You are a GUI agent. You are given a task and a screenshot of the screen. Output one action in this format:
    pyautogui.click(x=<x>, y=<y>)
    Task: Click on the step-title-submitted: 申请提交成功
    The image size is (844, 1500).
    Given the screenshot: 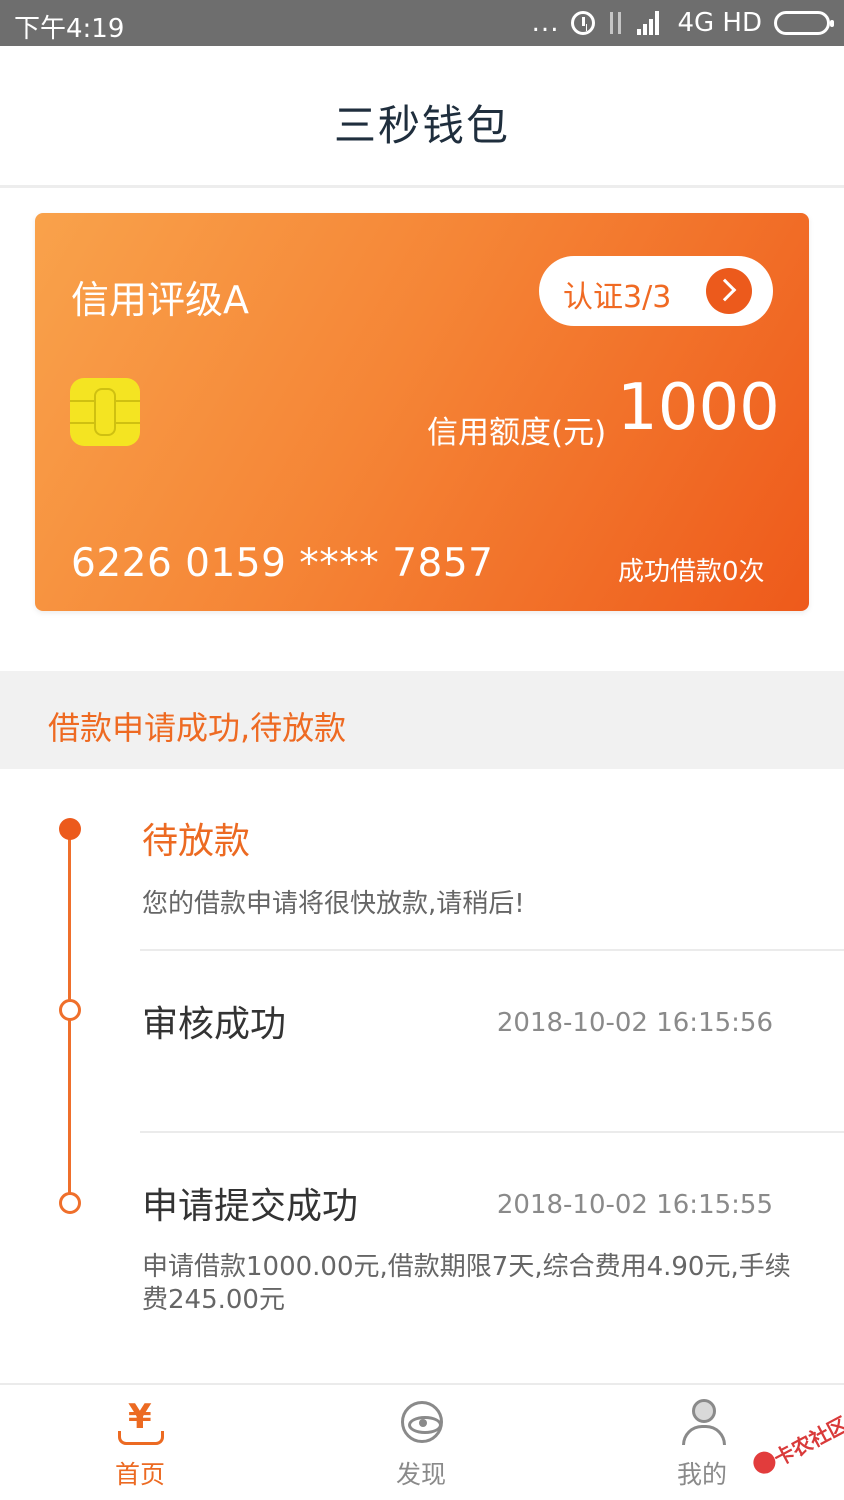 What is the action you would take?
    pyautogui.click(x=250, y=1206)
    